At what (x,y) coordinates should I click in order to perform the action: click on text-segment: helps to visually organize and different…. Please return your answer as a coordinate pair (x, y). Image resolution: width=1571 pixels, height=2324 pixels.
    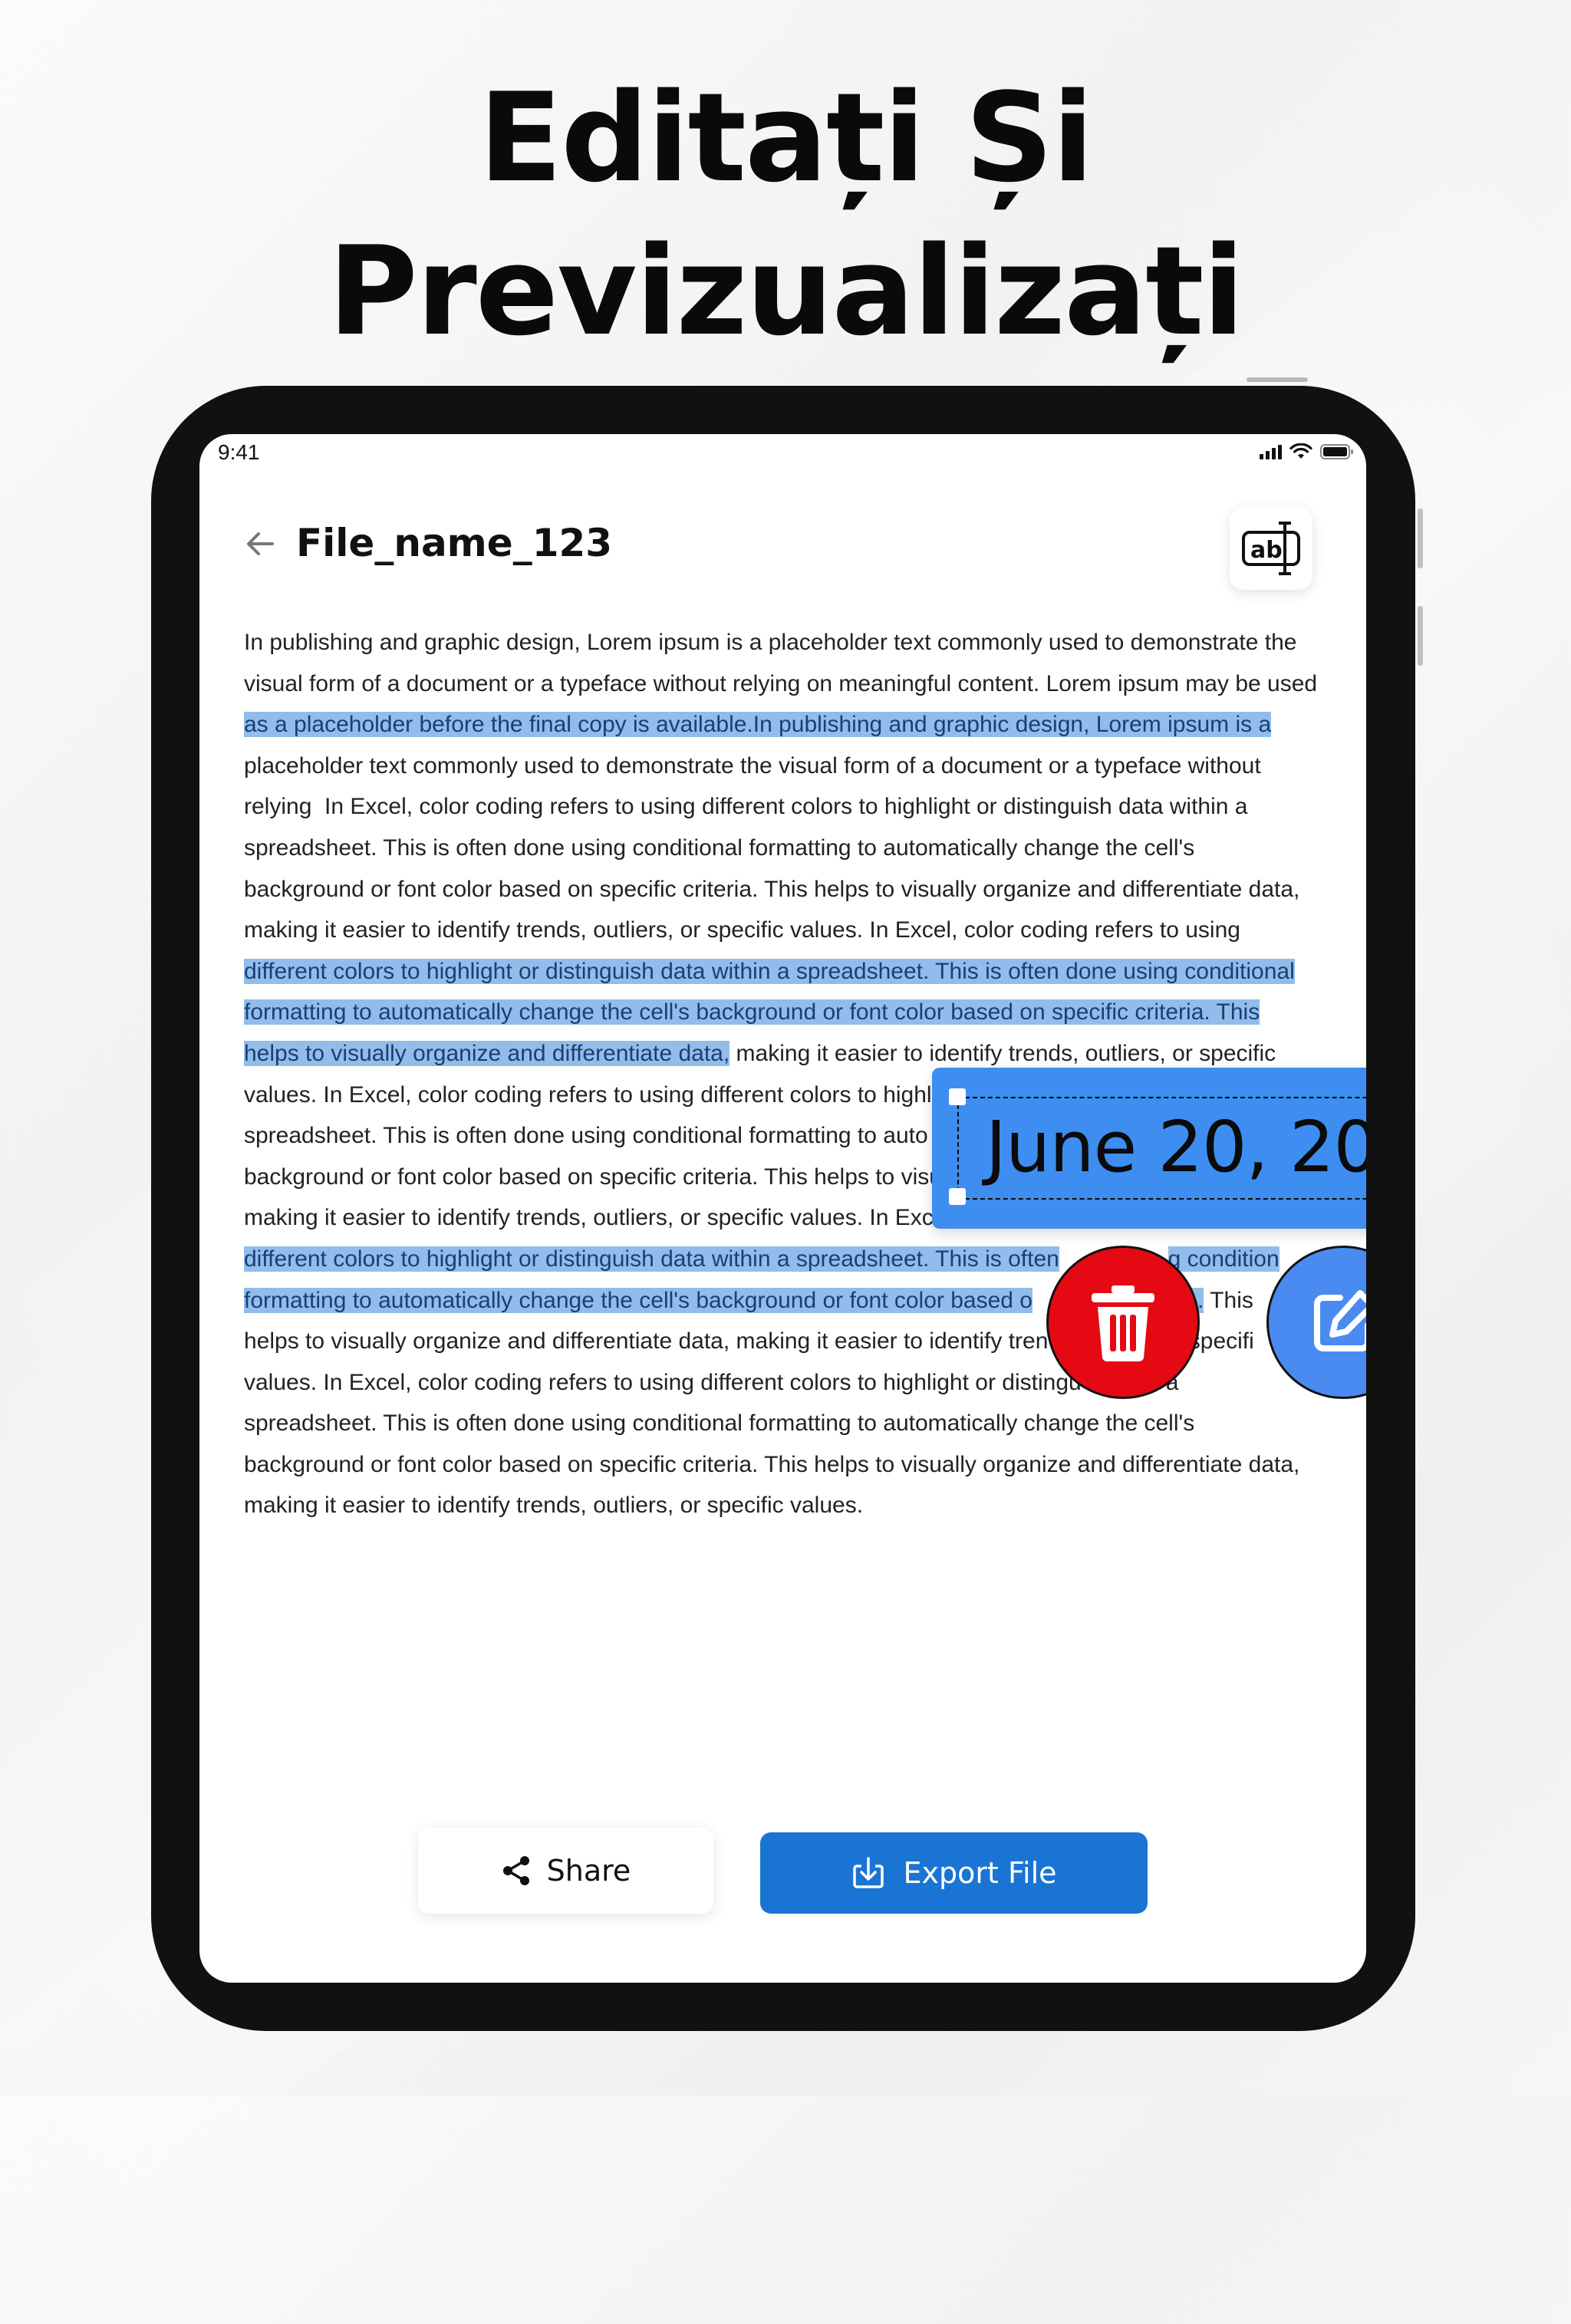
    Looking at the image, I should click on (646, 1341).